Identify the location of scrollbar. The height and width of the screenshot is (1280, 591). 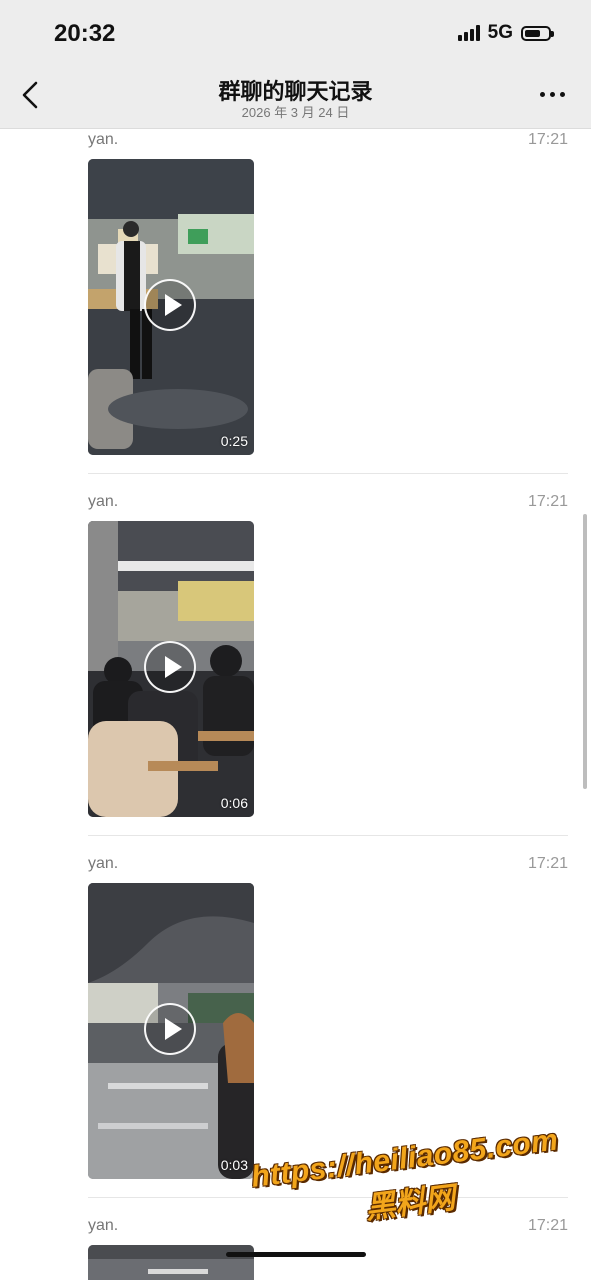
(585, 651).